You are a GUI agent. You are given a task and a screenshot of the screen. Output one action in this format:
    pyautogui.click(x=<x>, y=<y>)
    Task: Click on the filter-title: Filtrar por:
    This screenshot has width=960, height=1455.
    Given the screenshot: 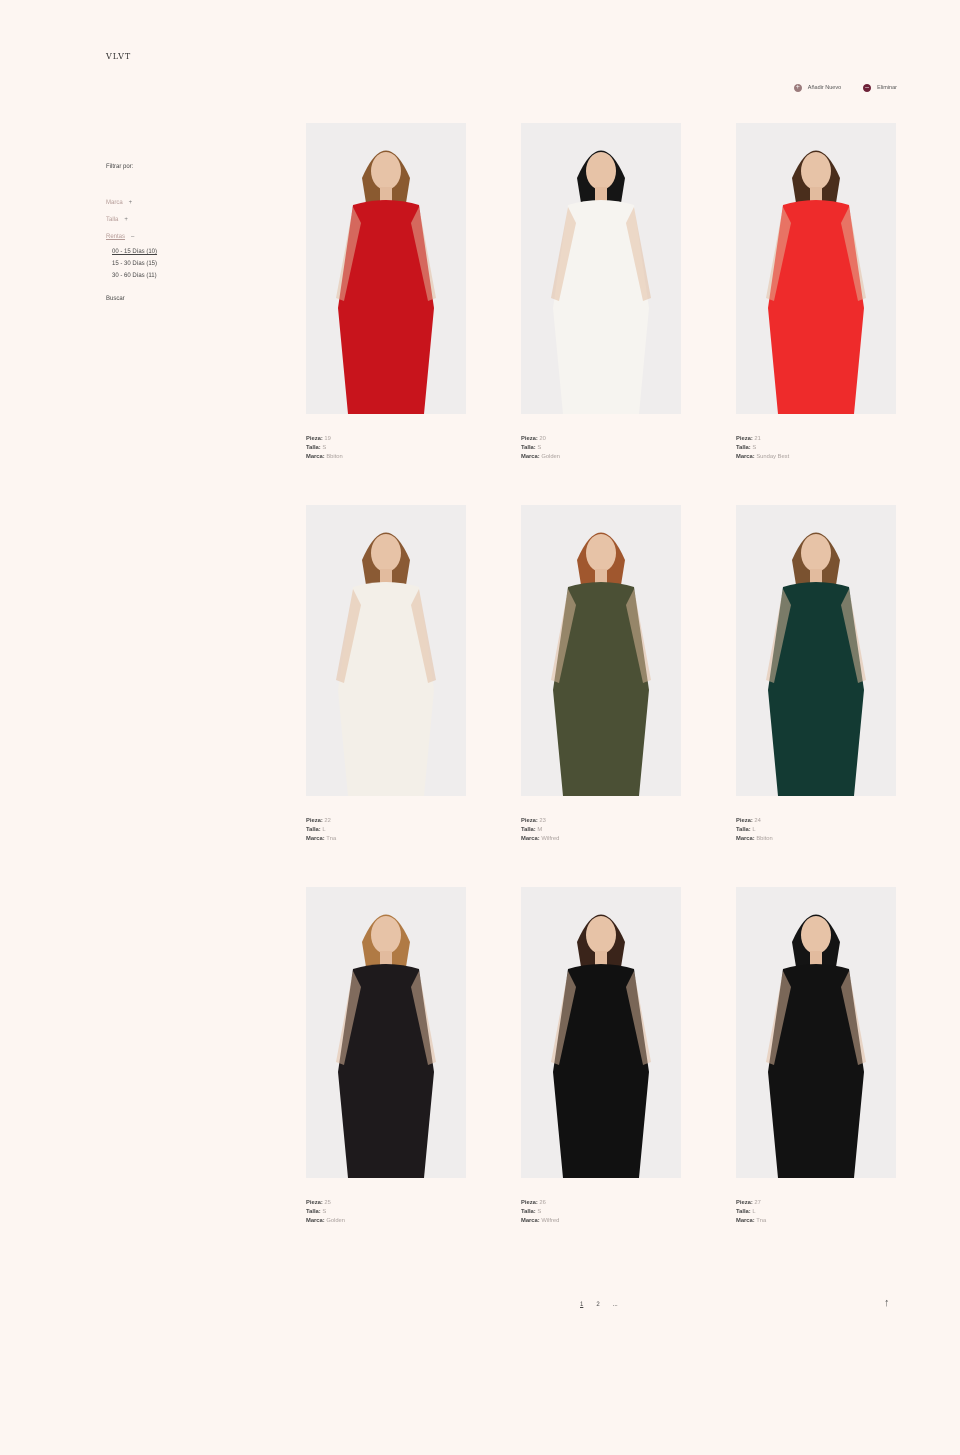 What is the action you would take?
    pyautogui.click(x=120, y=167)
    